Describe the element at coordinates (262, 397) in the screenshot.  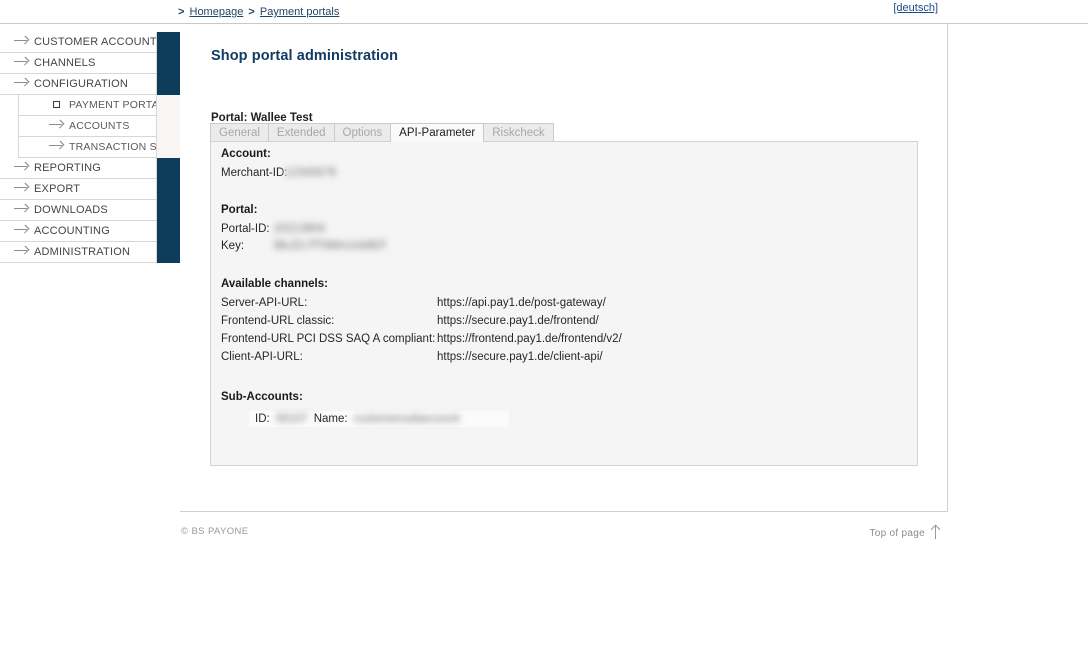
I see `subaccounts-section-heading: Sub-Accounts:` at that location.